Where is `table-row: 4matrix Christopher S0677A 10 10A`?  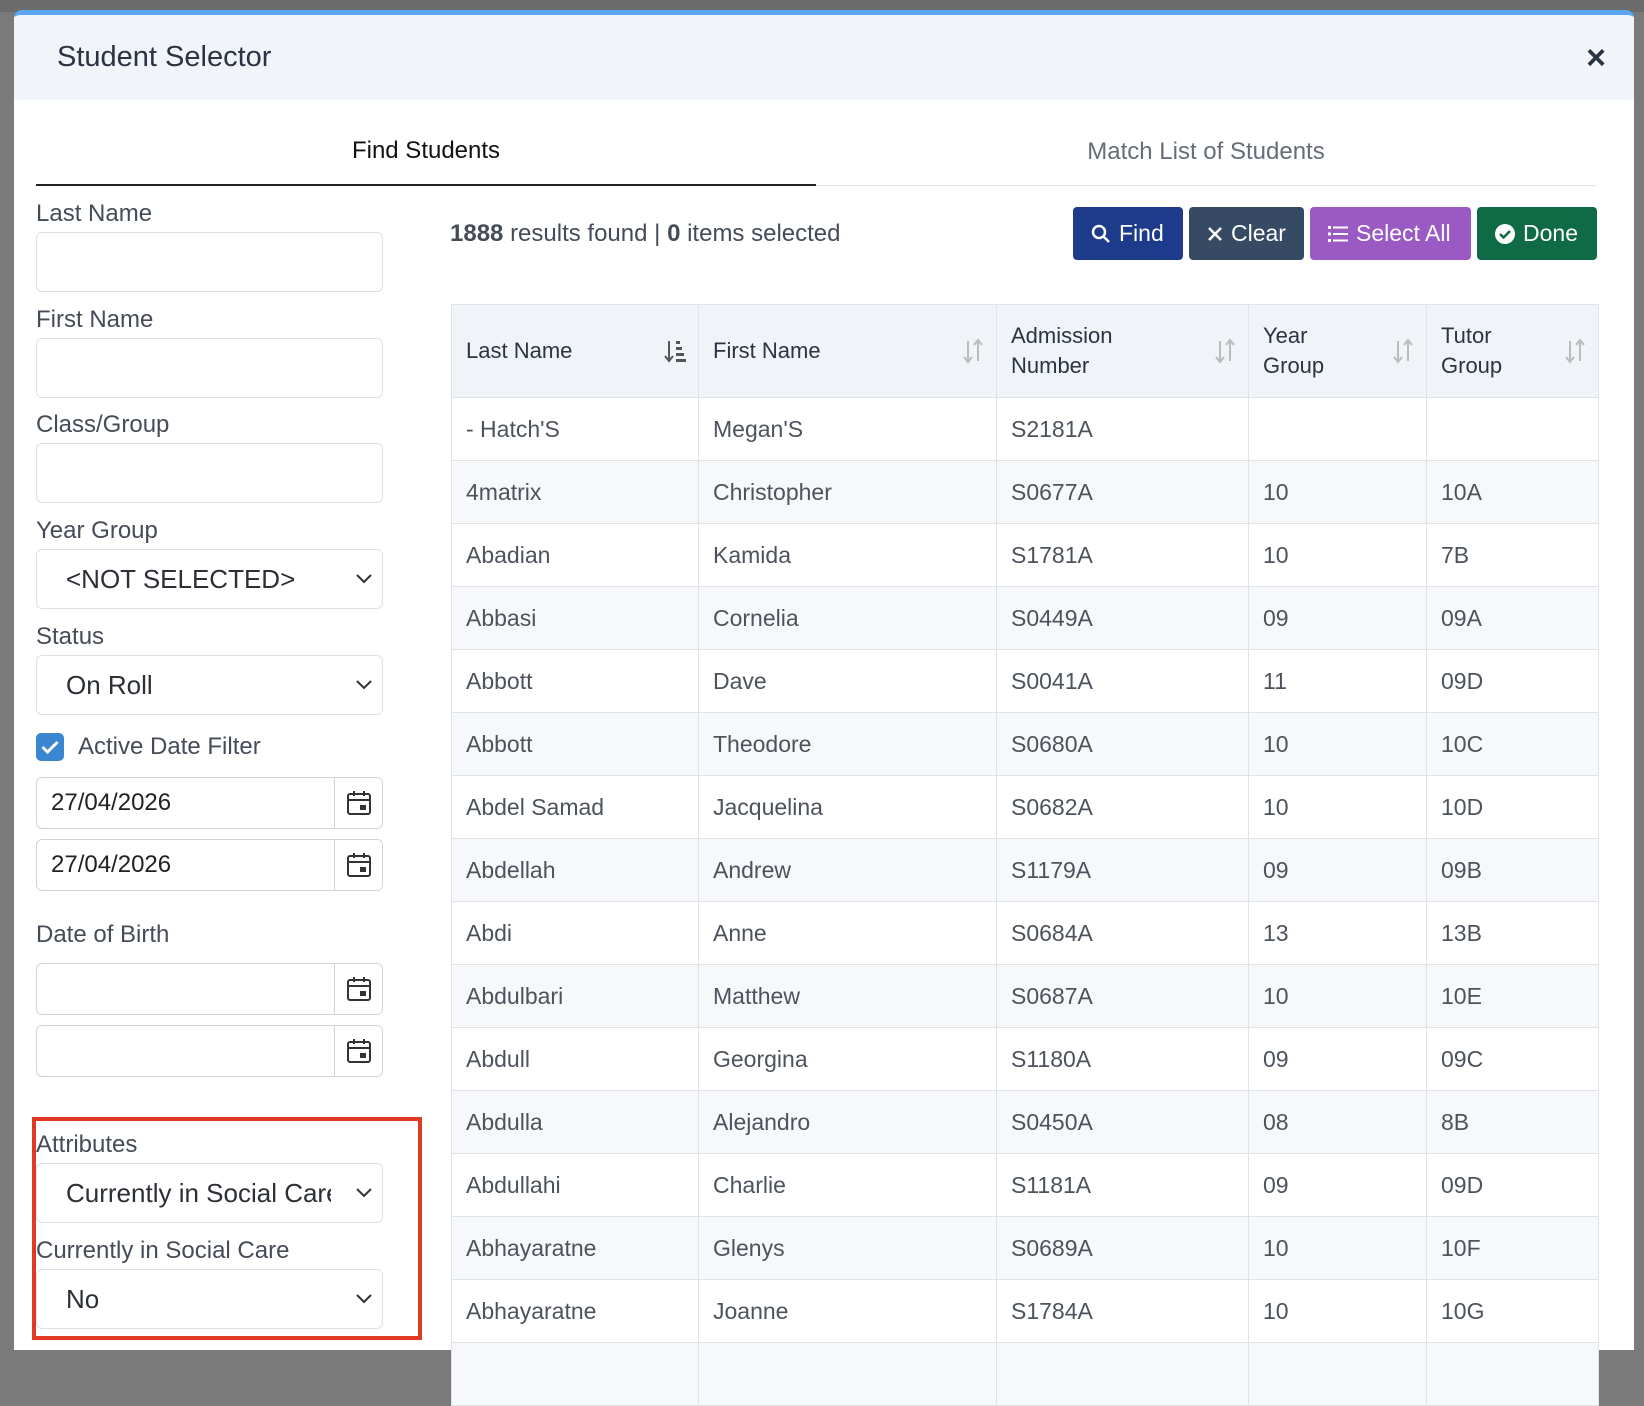
table-row: 4matrix Christopher S0677A 10 10A is located at coordinates (1025, 492).